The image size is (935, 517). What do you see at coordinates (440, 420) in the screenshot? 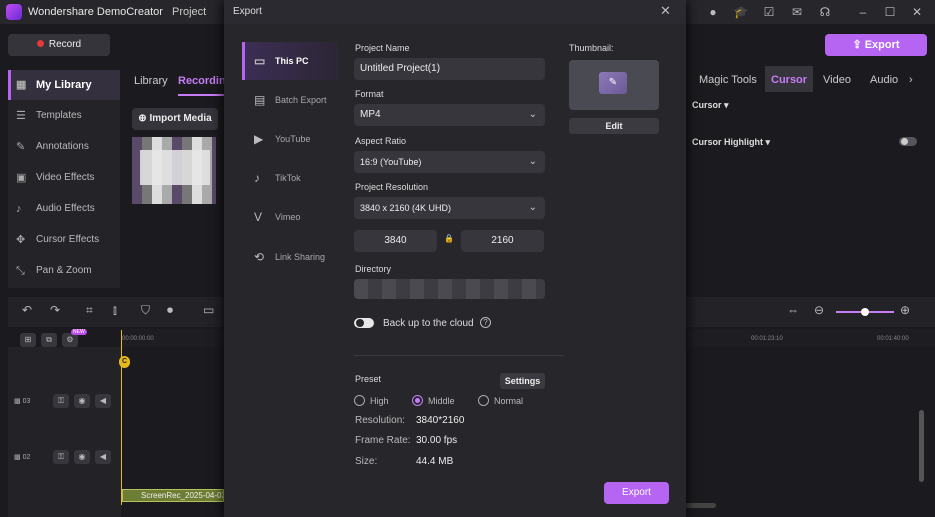
I see `info-resolution-value: 3840*2160` at bounding box center [440, 420].